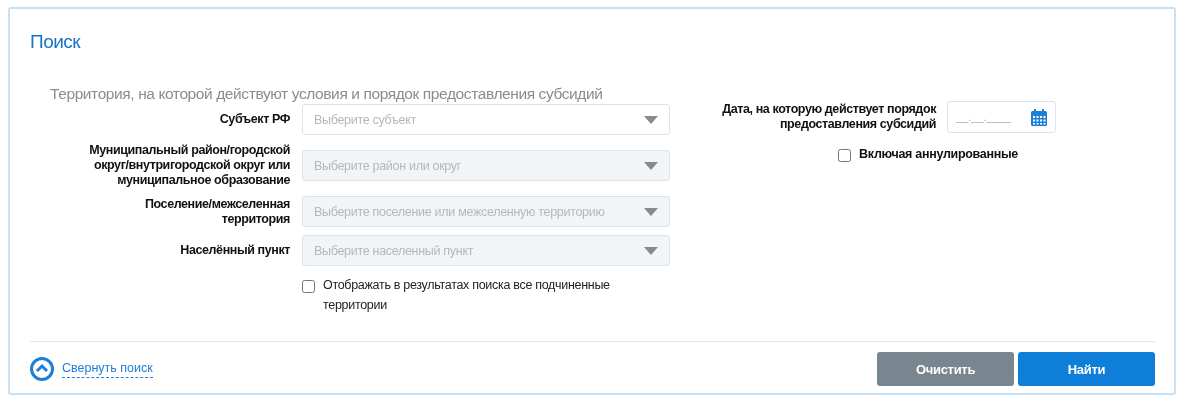  I want to click on collapse-search-link: Свернуть поиск, so click(91, 369).